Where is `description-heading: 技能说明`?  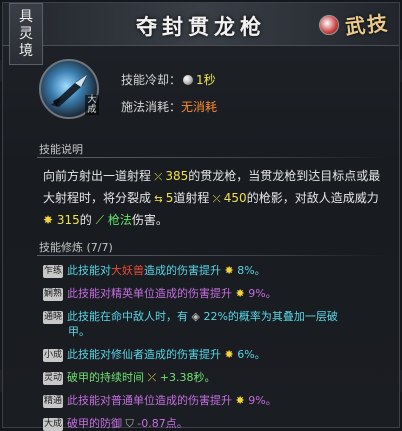 description-heading: 技能说明 is located at coordinates (61, 149).